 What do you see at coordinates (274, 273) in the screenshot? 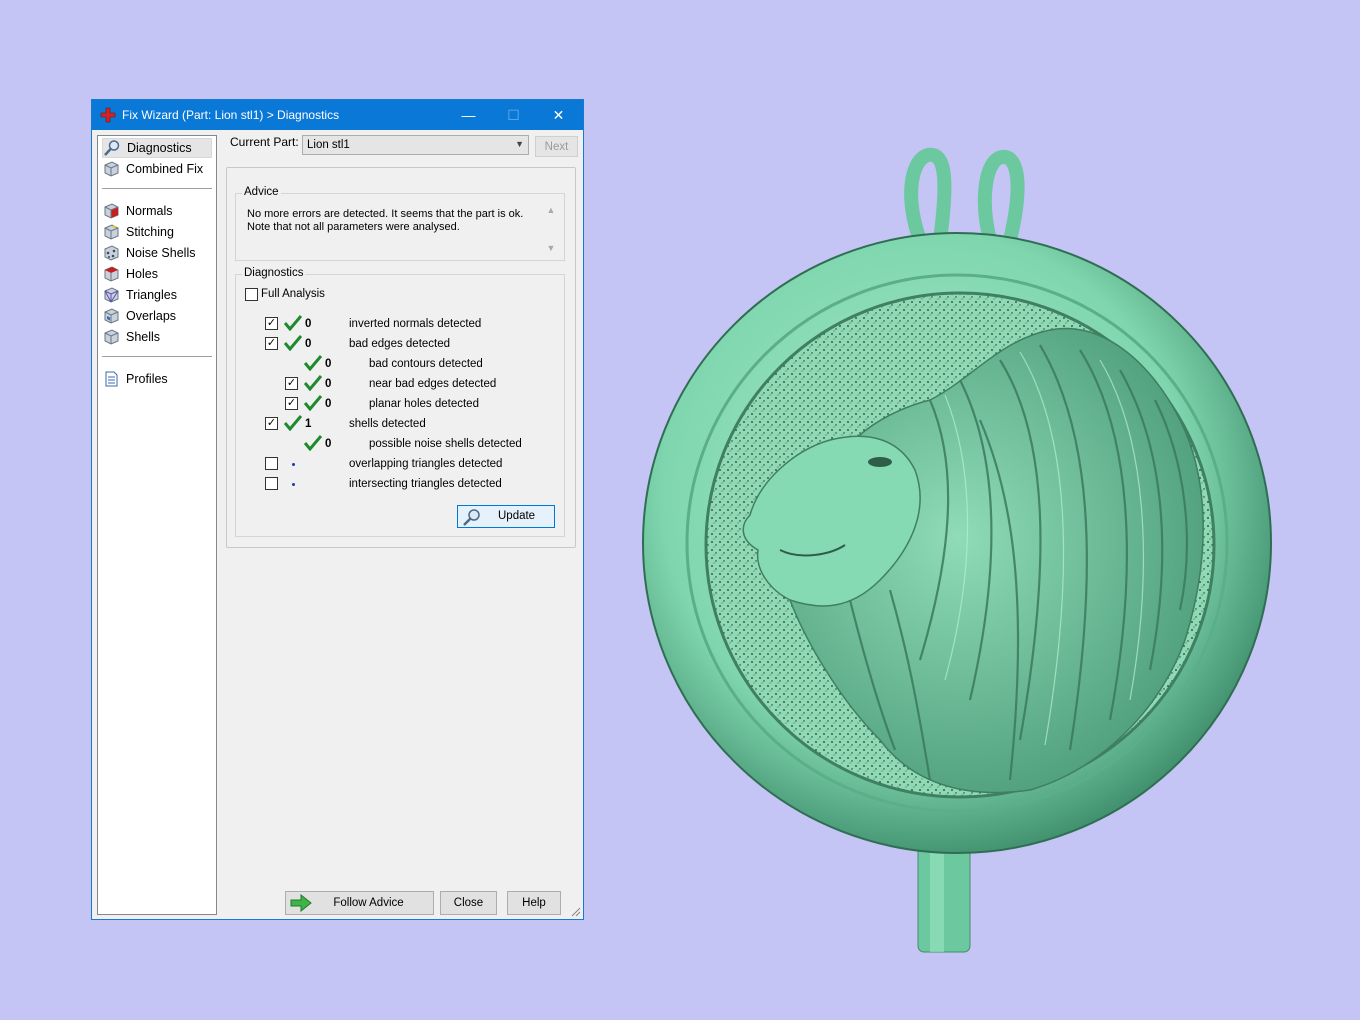
I see `diagnostics-legend: Diagnostics` at bounding box center [274, 273].